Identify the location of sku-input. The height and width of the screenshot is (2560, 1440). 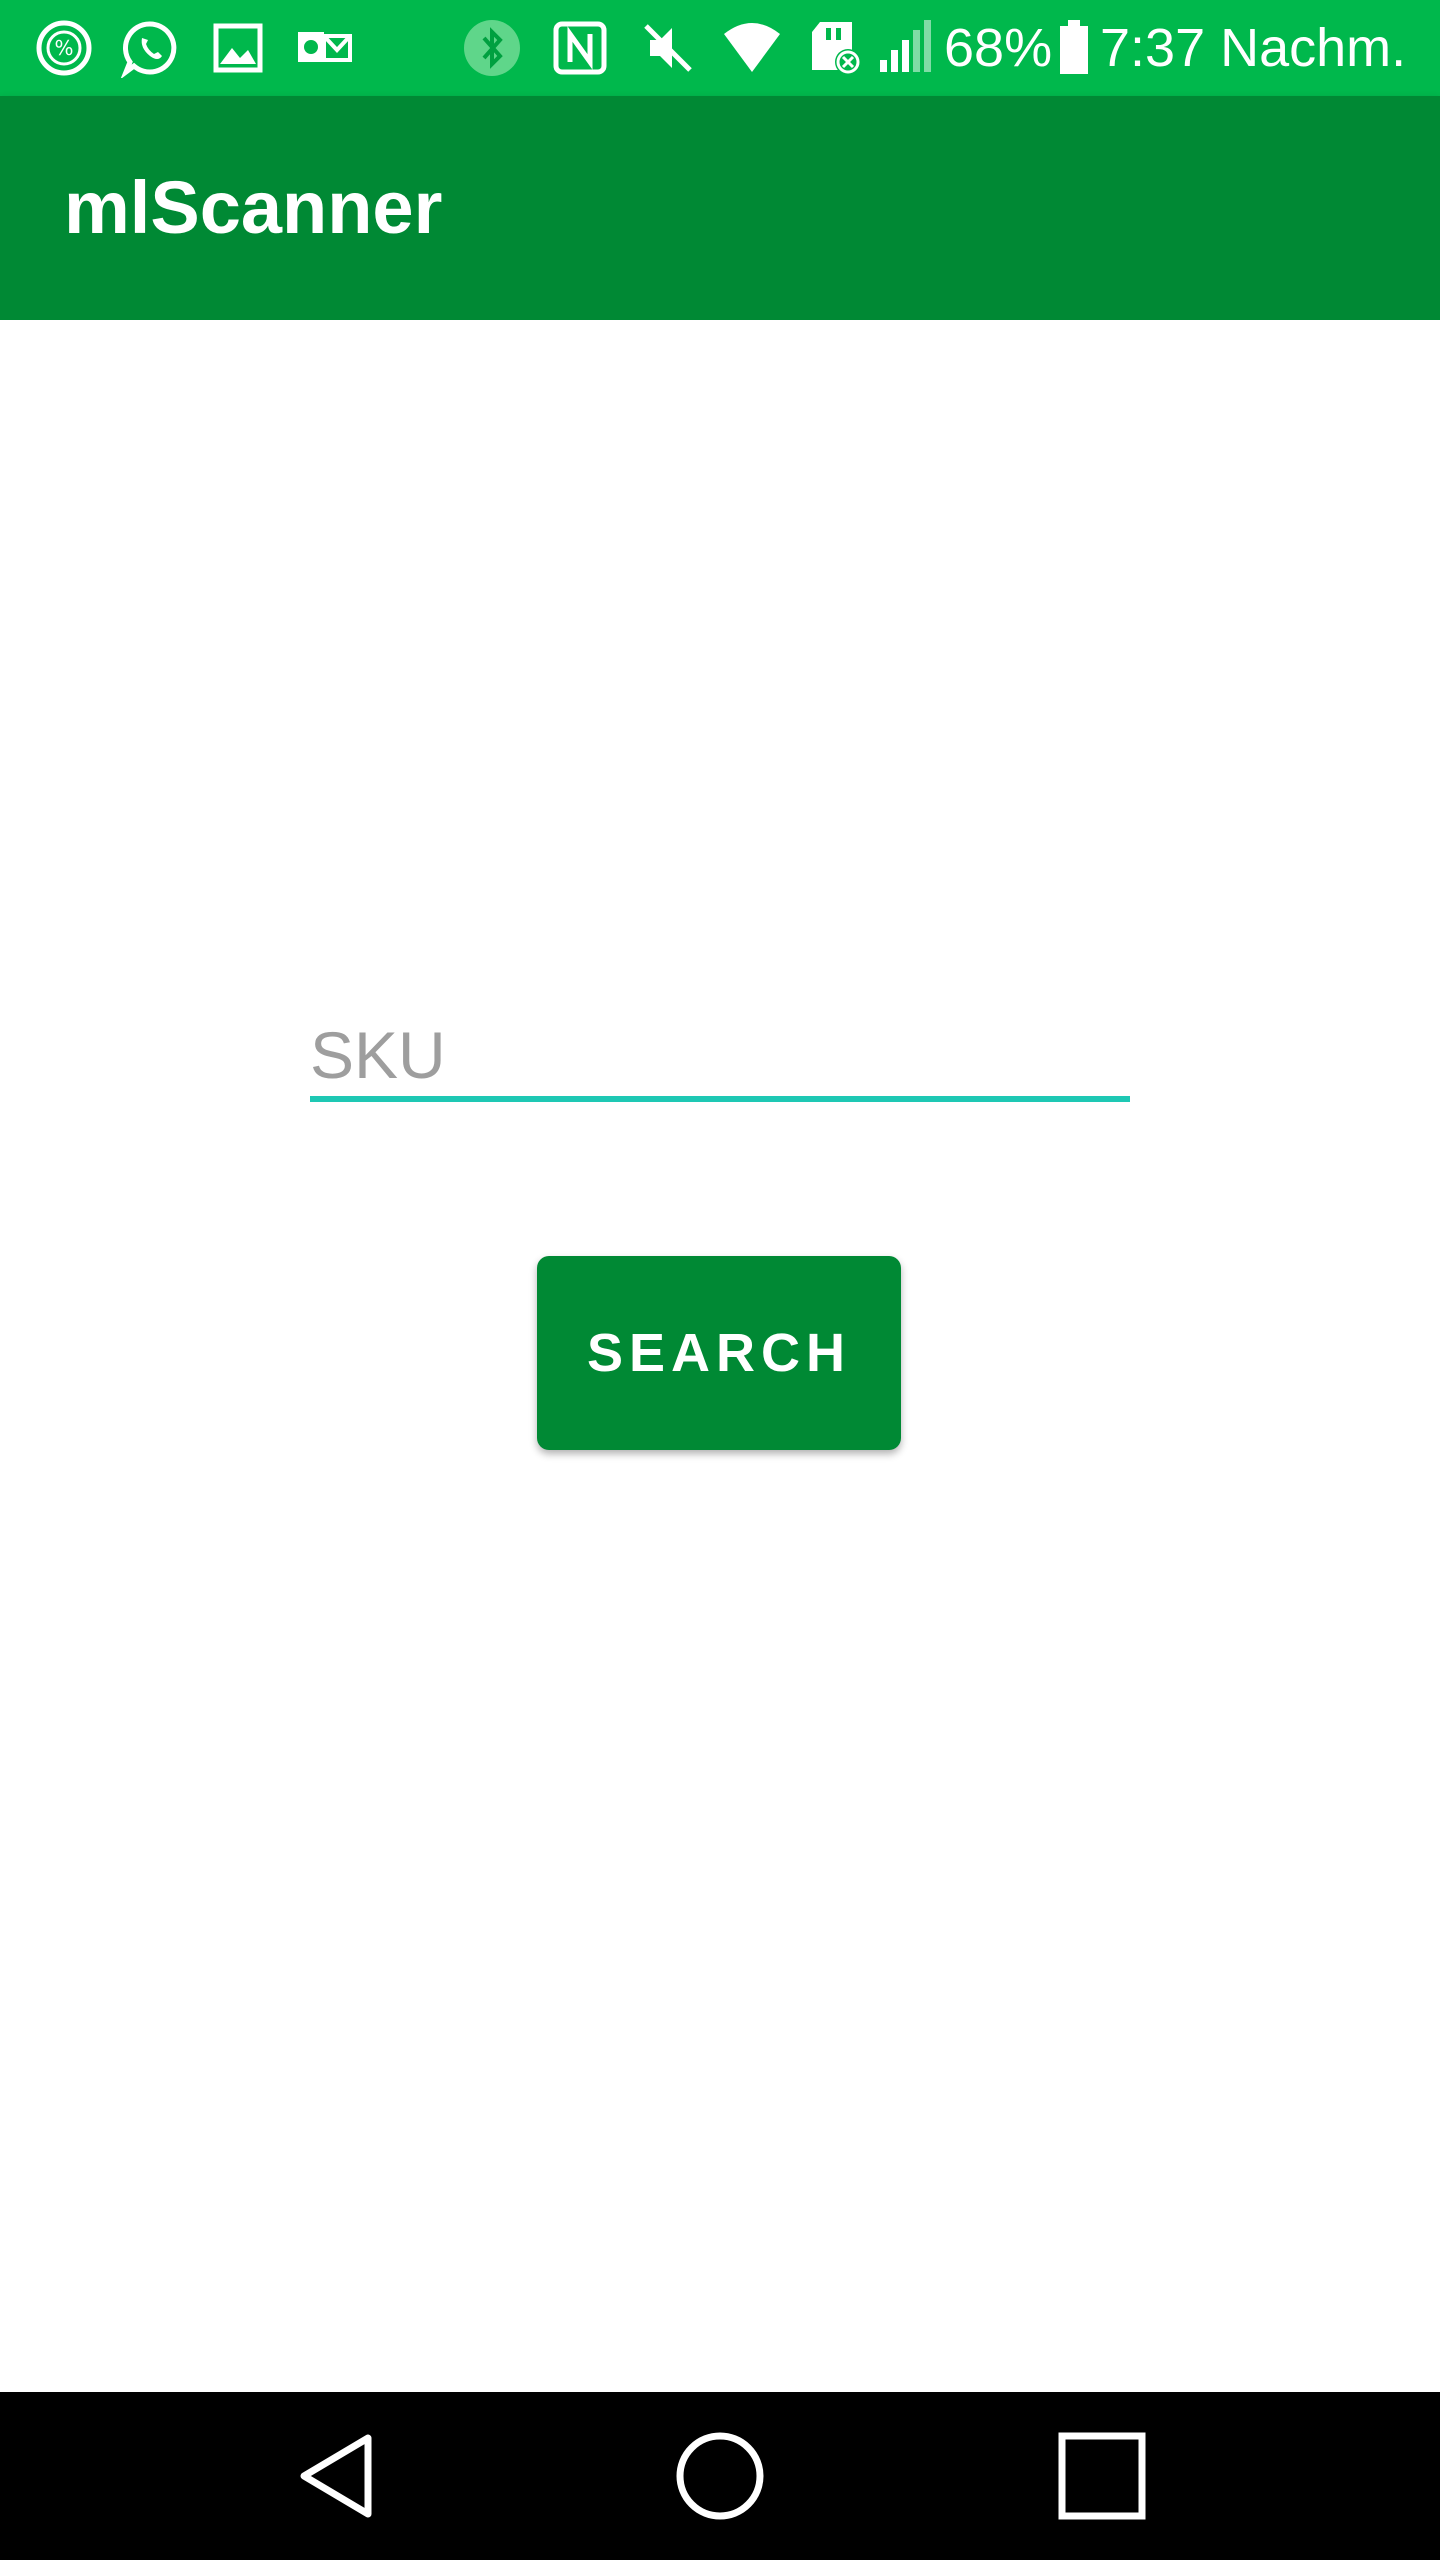
(720, 1055).